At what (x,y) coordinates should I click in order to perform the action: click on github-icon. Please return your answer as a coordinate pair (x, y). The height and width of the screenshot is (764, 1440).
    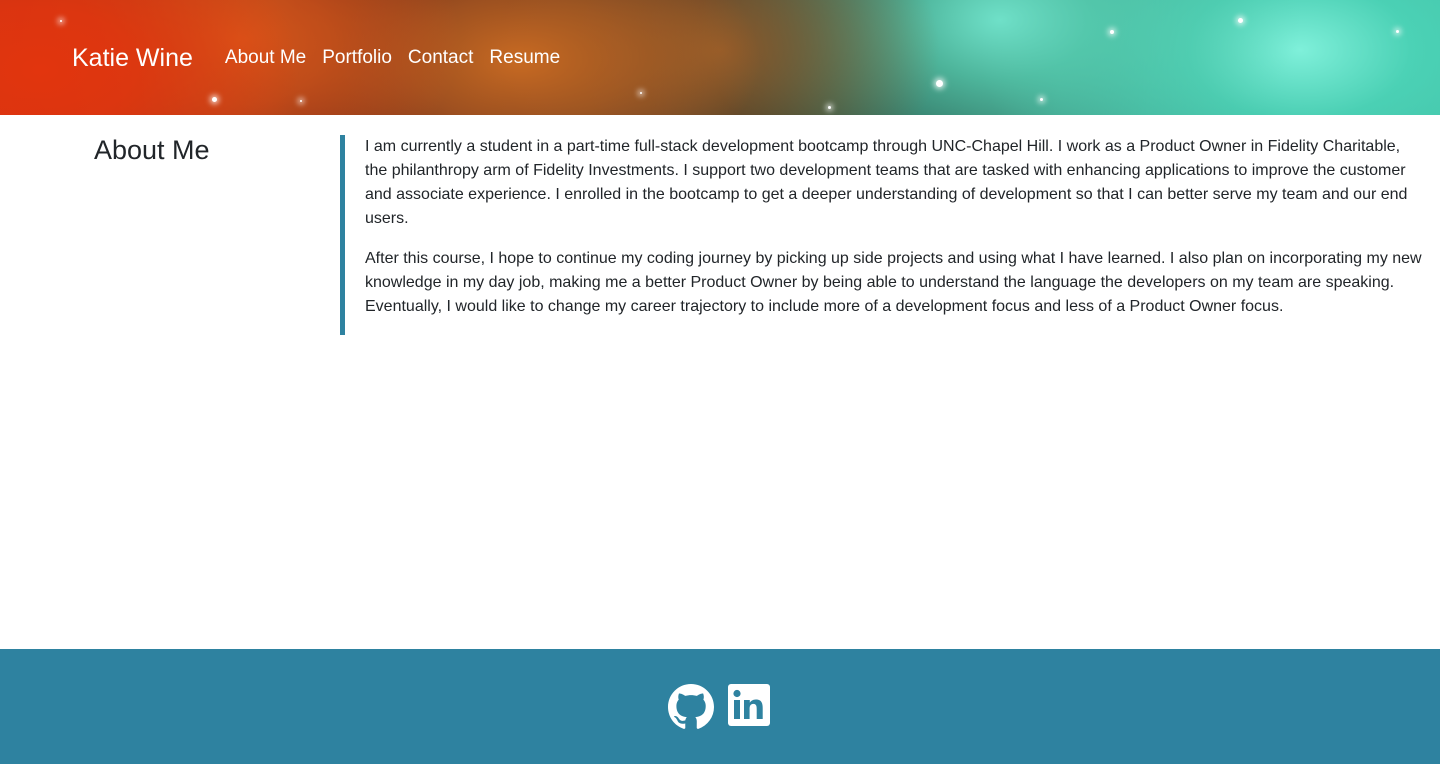
    Looking at the image, I should click on (691, 706).